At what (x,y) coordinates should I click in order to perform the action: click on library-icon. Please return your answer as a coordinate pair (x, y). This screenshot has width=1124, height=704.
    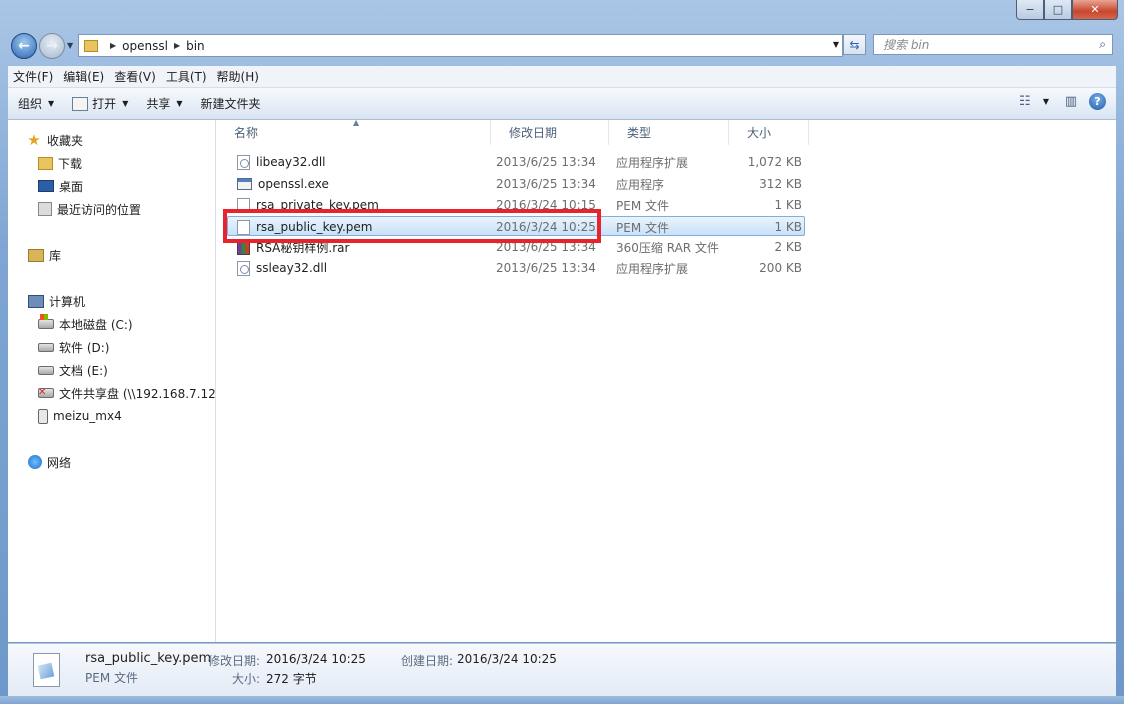
    Looking at the image, I should click on (36, 255).